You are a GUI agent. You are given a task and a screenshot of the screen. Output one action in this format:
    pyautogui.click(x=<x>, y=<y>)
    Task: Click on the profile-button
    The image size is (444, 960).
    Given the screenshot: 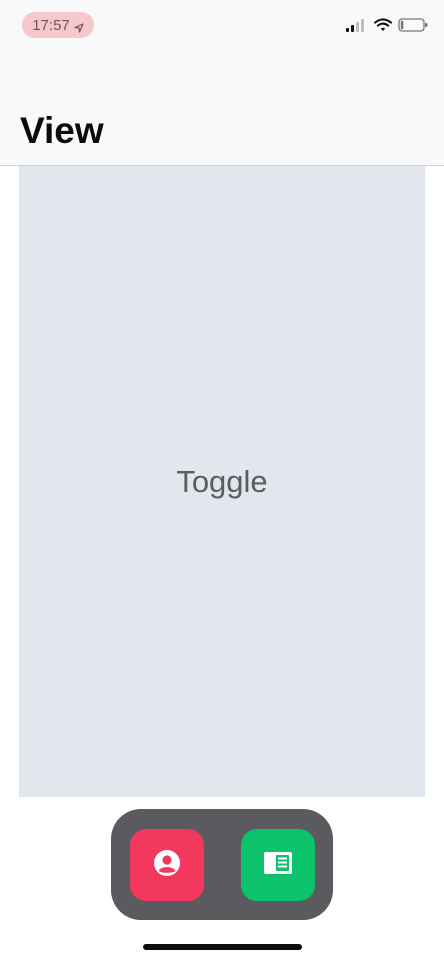 What is the action you would take?
    pyautogui.click(x=167, y=865)
    